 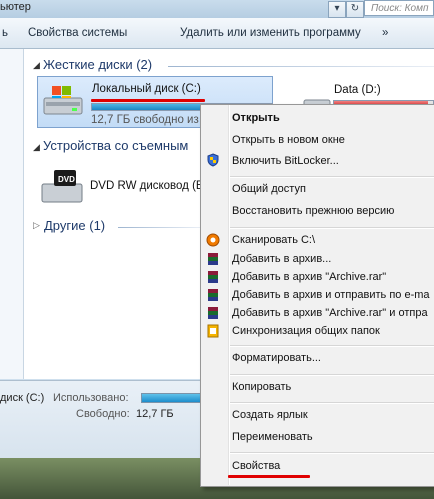 I want to click on expand-arrow-icon: ▷, so click(x=36, y=225).